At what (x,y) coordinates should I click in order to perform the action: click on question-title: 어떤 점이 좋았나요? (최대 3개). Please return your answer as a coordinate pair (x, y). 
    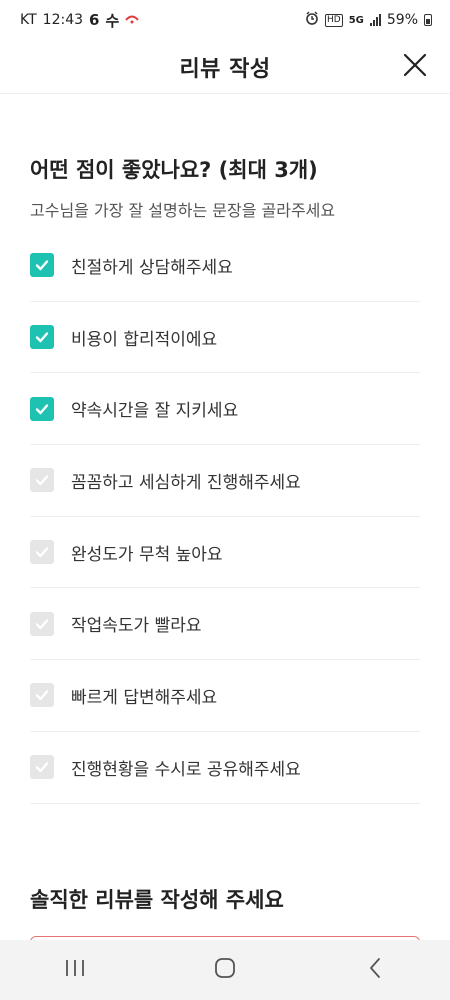
    Looking at the image, I should click on (174, 170).